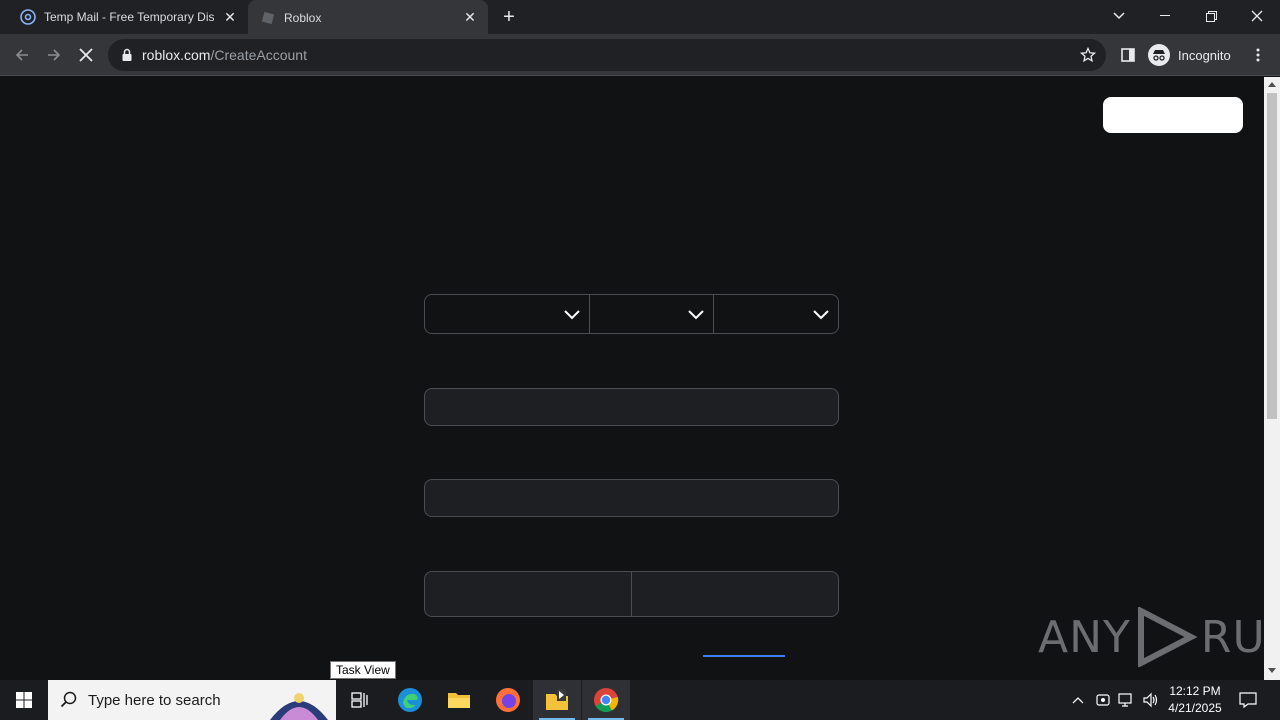  I want to click on gender-option-female, so click(528, 594).